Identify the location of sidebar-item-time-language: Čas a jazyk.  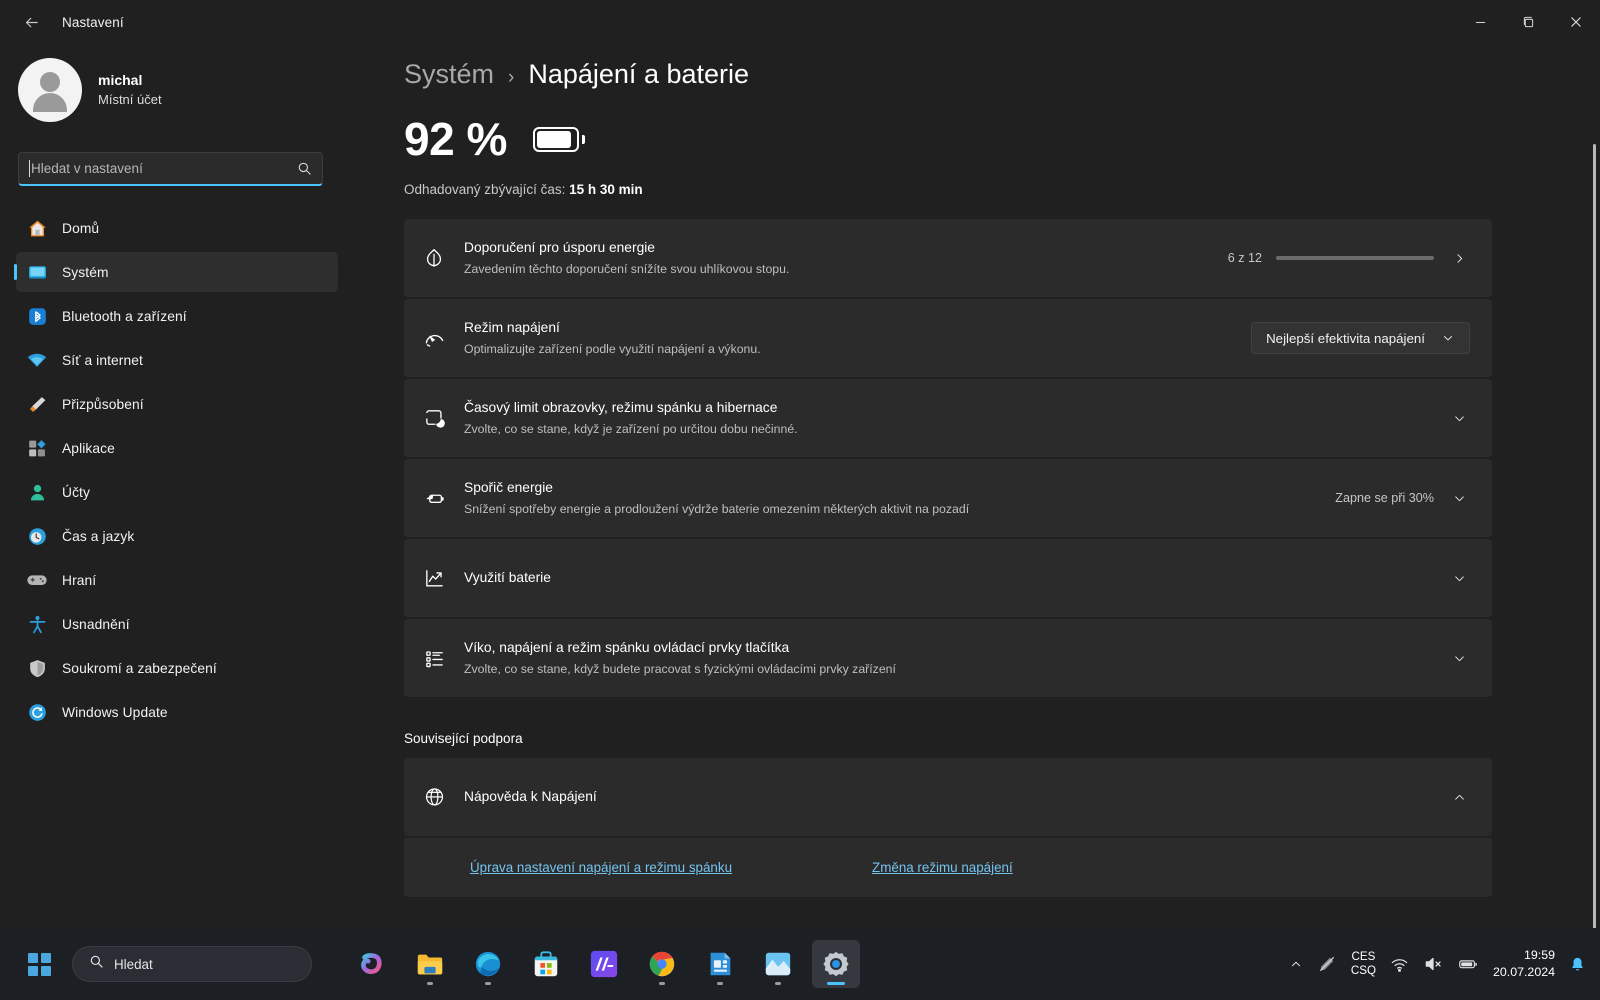
(177, 536).